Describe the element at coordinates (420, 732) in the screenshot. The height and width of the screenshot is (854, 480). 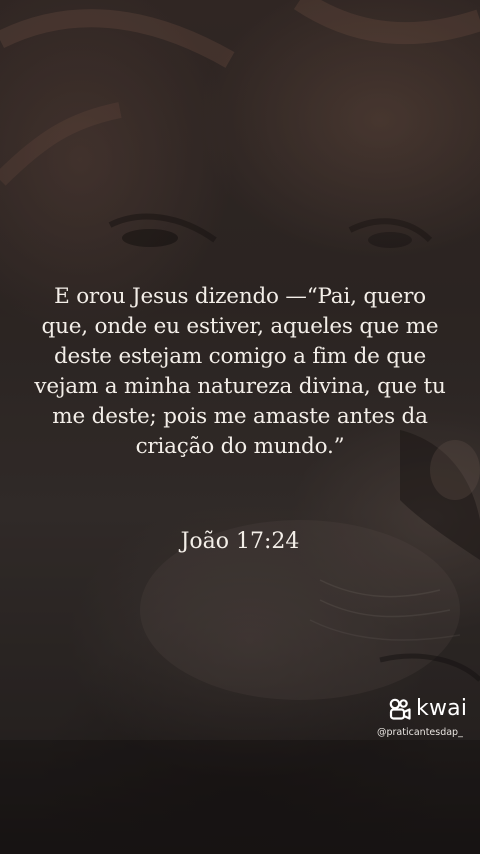
I see `creator-handle: @praticantesdap_` at that location.